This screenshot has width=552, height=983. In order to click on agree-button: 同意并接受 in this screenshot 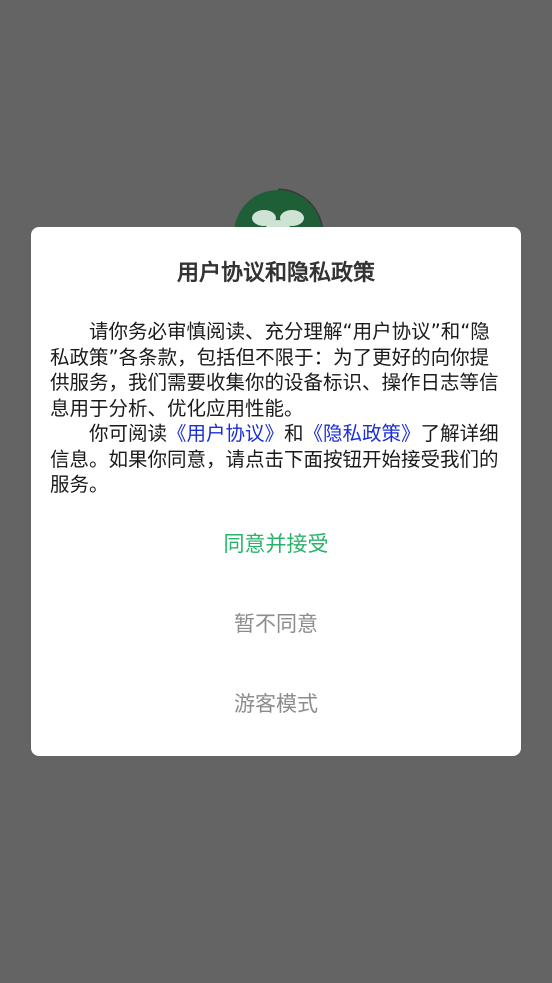, I will do `click(276, 544)`.